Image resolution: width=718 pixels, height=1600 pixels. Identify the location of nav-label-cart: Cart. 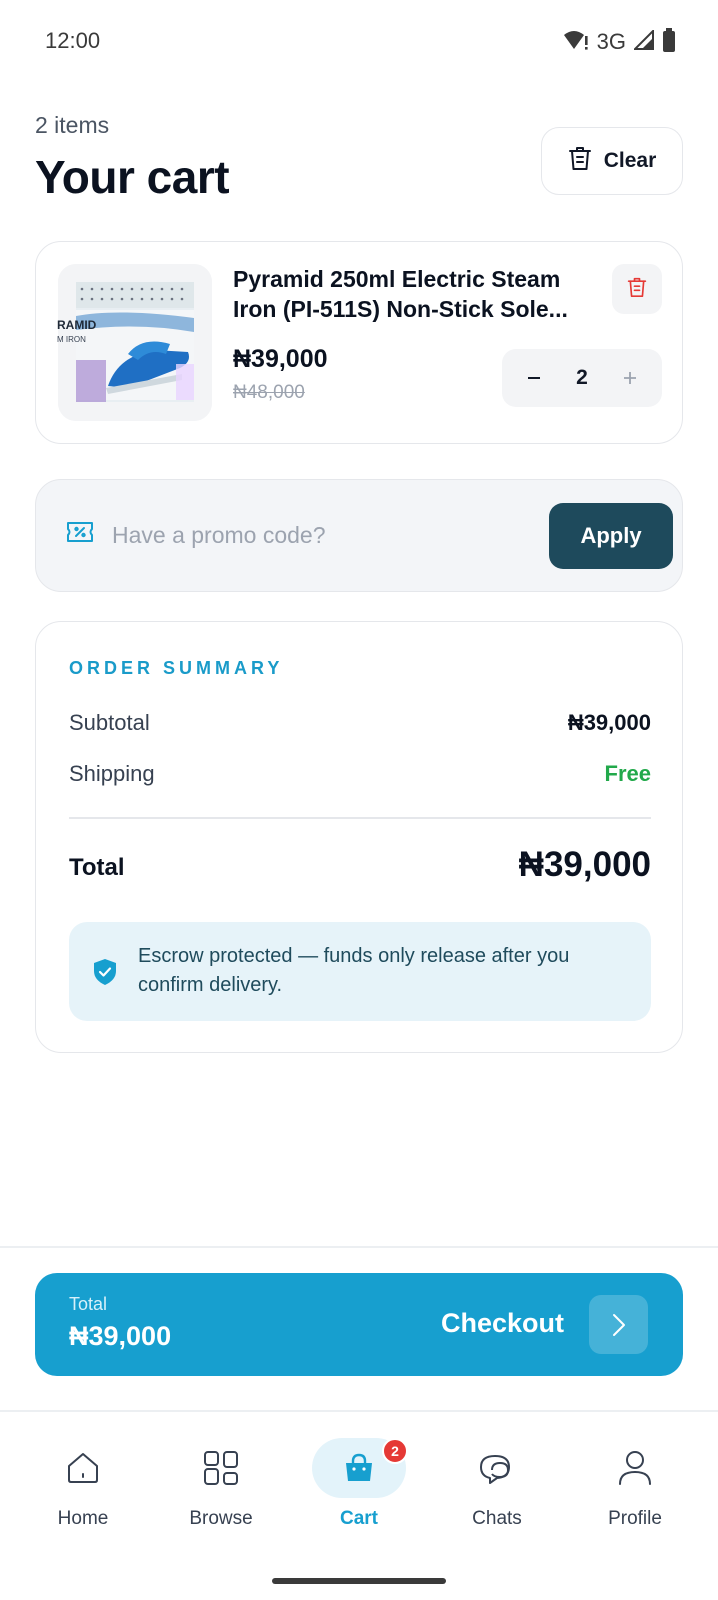
(358, 1518).